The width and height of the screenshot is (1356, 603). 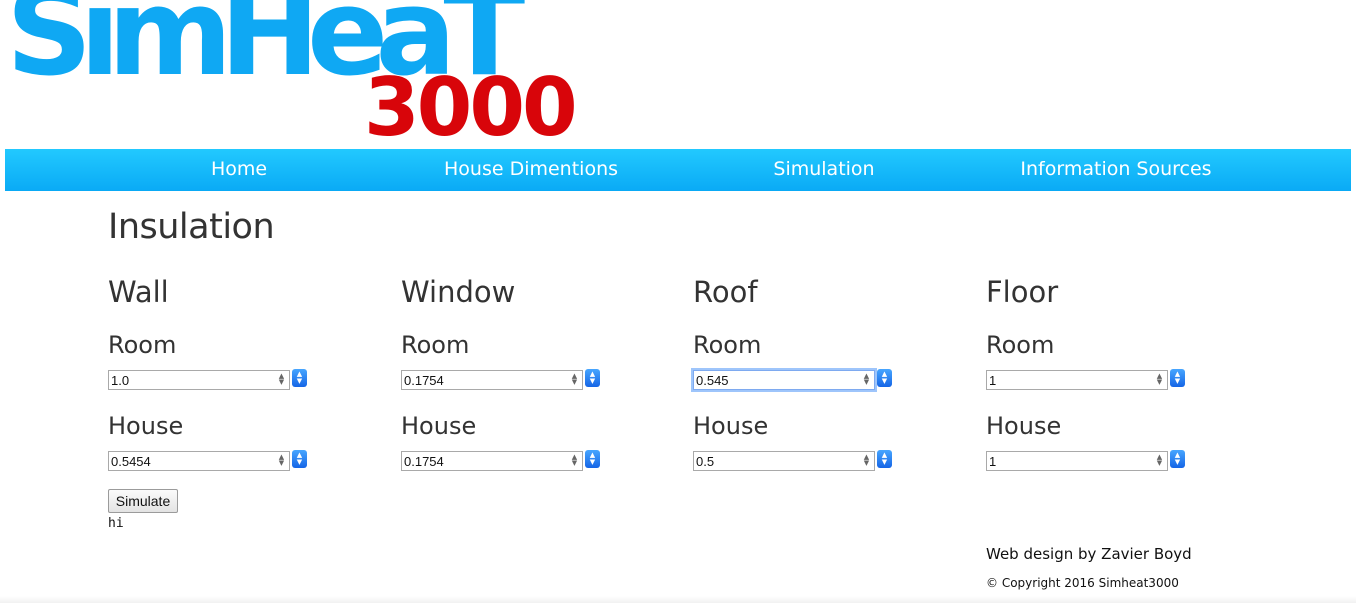 I want to click on footer-credit: Web design by Zavier Boyd, so click(x=1089, y=554).